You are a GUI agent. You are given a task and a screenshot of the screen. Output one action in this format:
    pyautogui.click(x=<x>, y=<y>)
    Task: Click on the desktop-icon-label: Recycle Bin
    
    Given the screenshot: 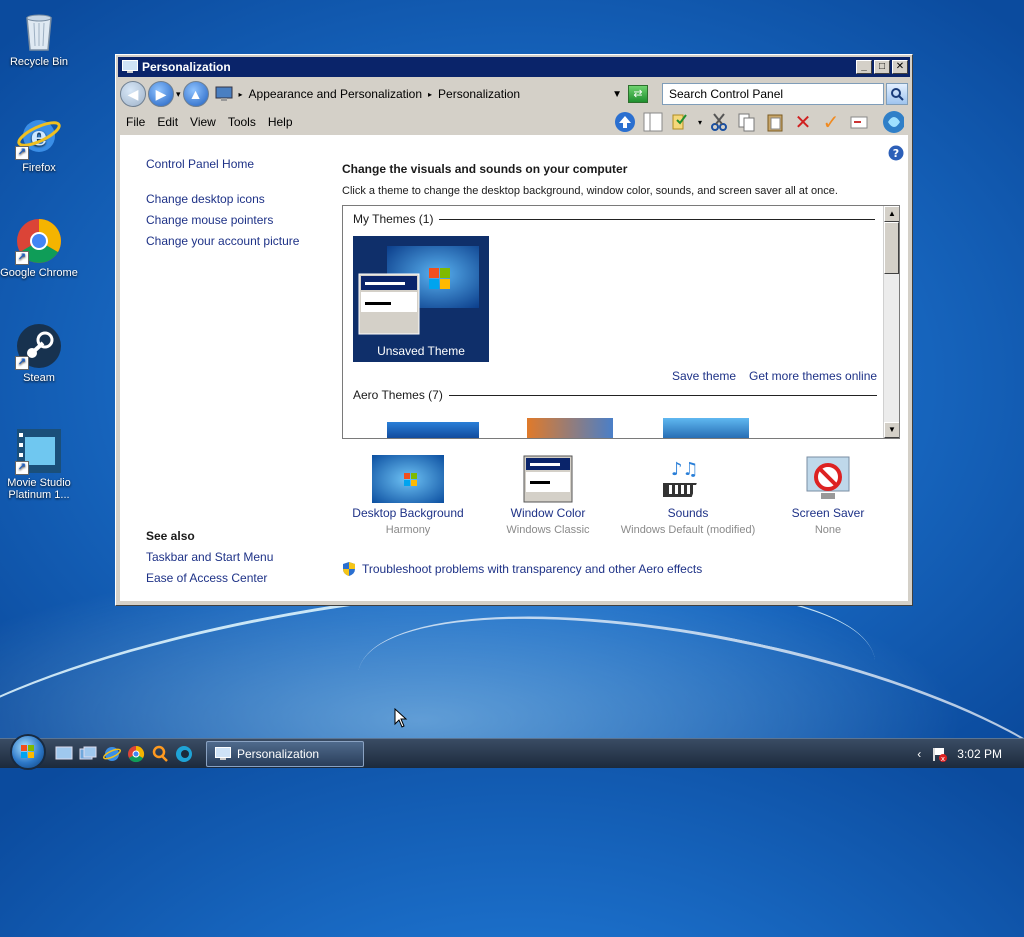 What is the action you would take?
    pyautogui.click(x=39, y=62)
    